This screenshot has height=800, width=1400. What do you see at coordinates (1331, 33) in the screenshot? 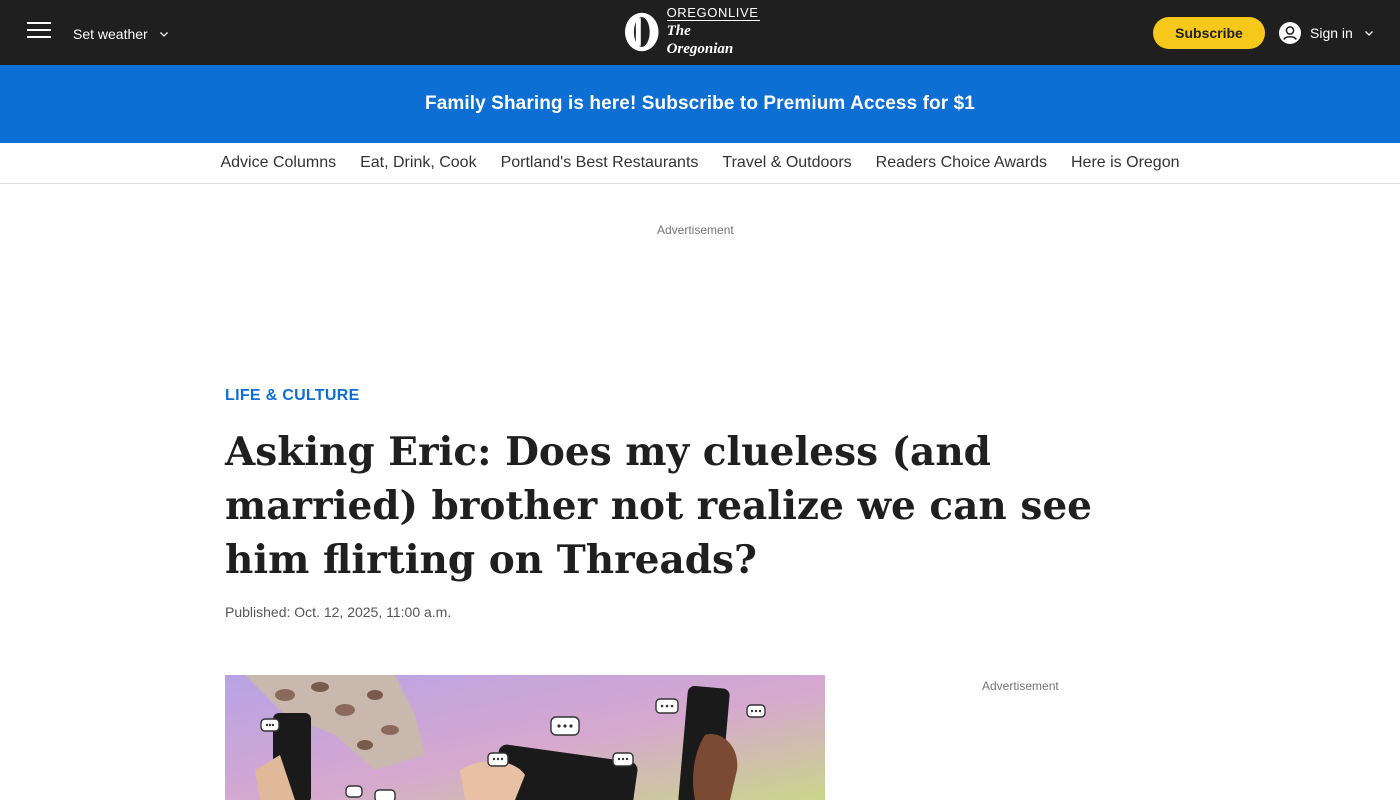
I see `sign-in-label: Sign in` at bounding box center [1331, 33].